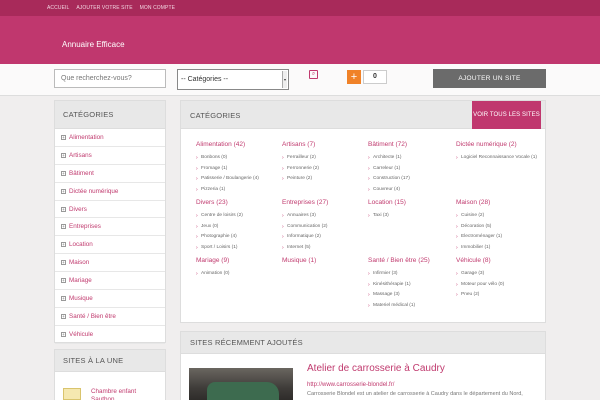  What do you see at coordinates (239, 158) in the screenshot?
I see `subcategory-link: Bonbons (0)` at bounding box center [239, 158].